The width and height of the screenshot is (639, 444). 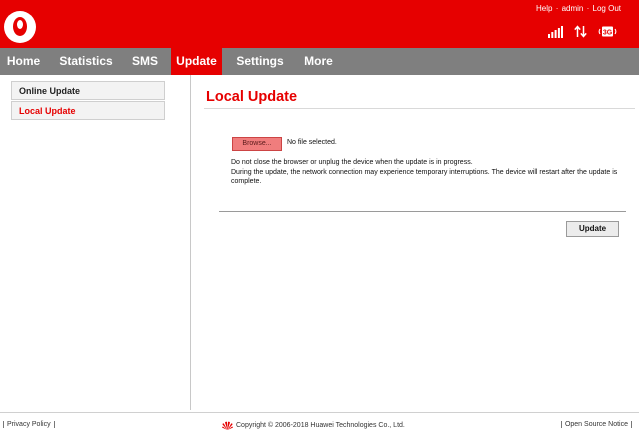 What do you see at coordinates (544, 8) in the screenshot?
I see `help-link: Help` at bounding box center [544, 8].